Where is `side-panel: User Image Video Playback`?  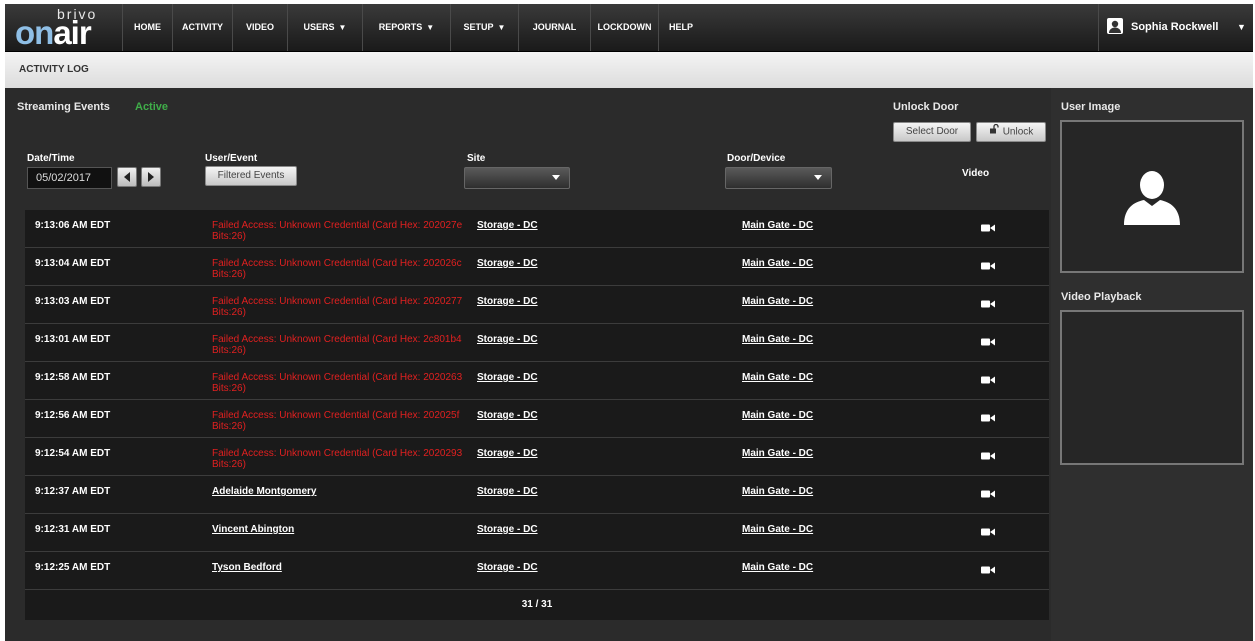
side-panel: User Image Video Playback is located at coordinates (1152, 364).